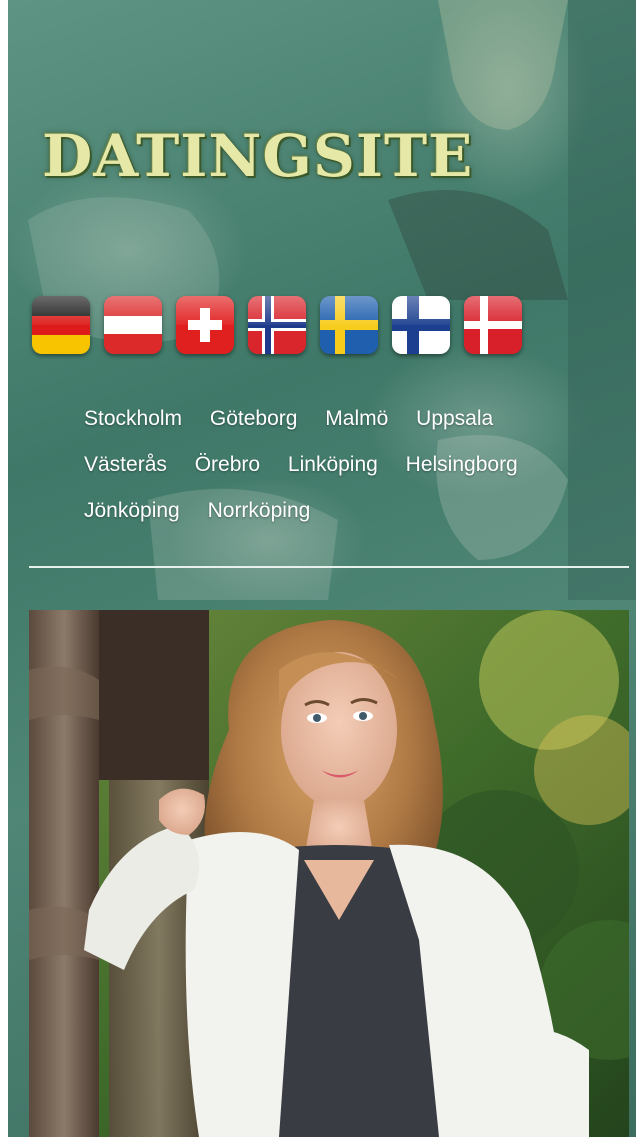 The width and height of the screenshot is (638, 1137). I want to click on site-logo: DATINGSITE, so click(257, 156).